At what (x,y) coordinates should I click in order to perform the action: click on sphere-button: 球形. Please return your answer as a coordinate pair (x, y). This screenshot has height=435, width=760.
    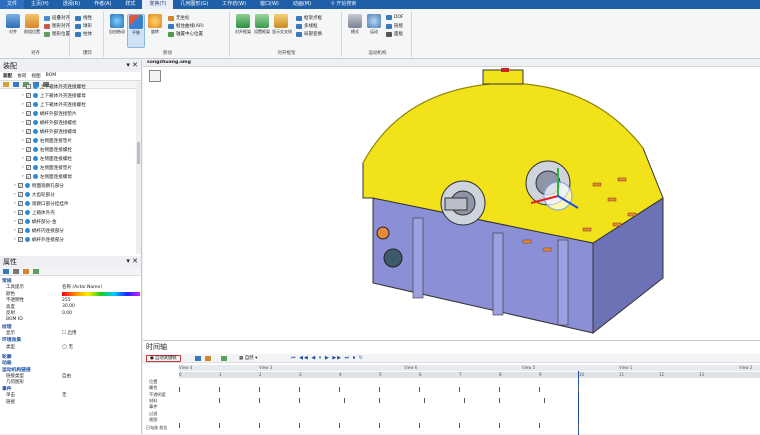
    Looking at the image, I should click on (83, 26).